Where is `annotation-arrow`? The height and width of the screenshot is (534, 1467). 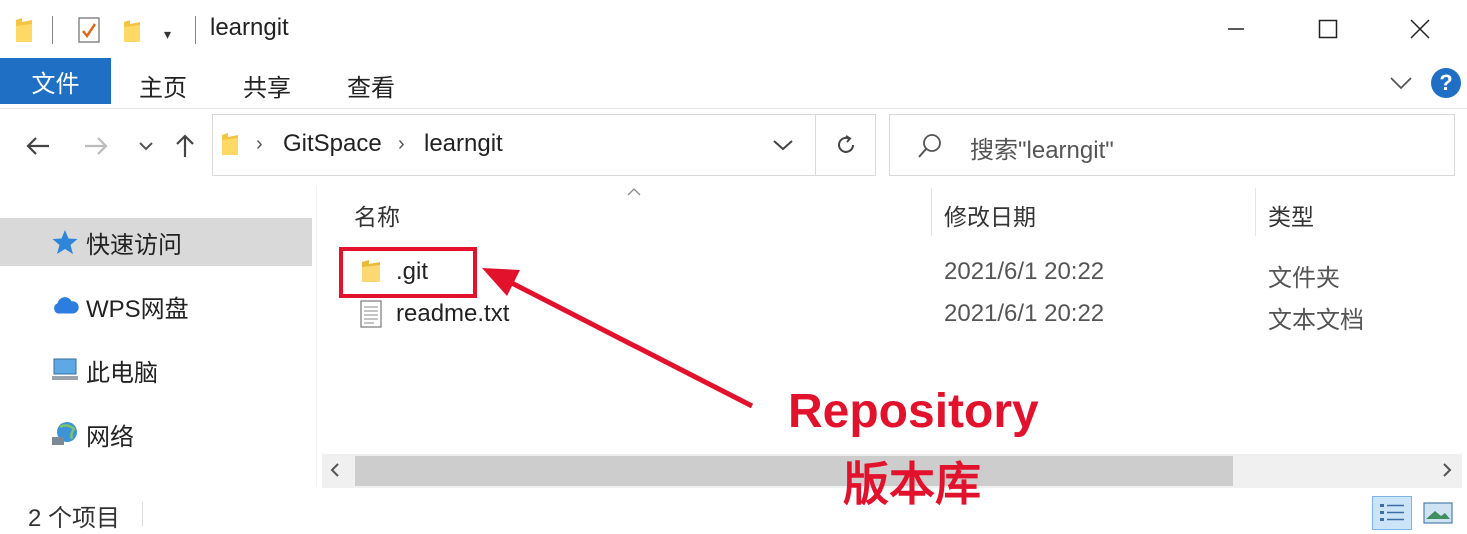
annotation-arrow is located at coordinates (618, 338).